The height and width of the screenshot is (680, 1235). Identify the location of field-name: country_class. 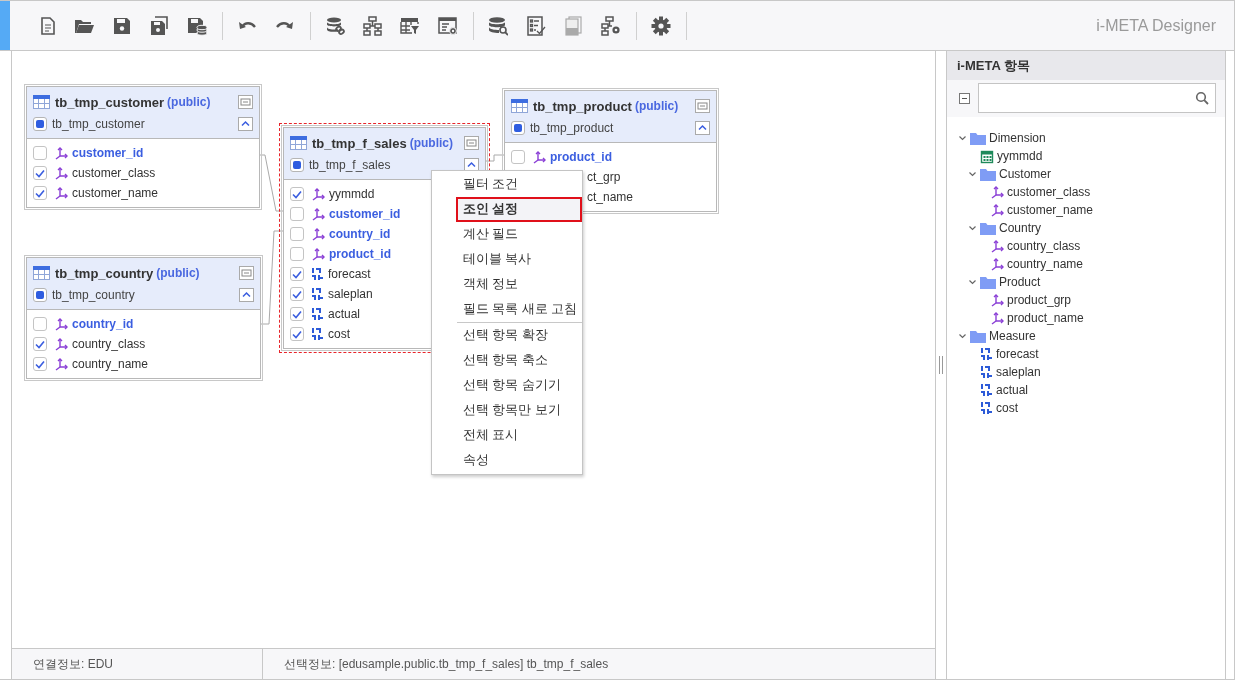
(109, 344).